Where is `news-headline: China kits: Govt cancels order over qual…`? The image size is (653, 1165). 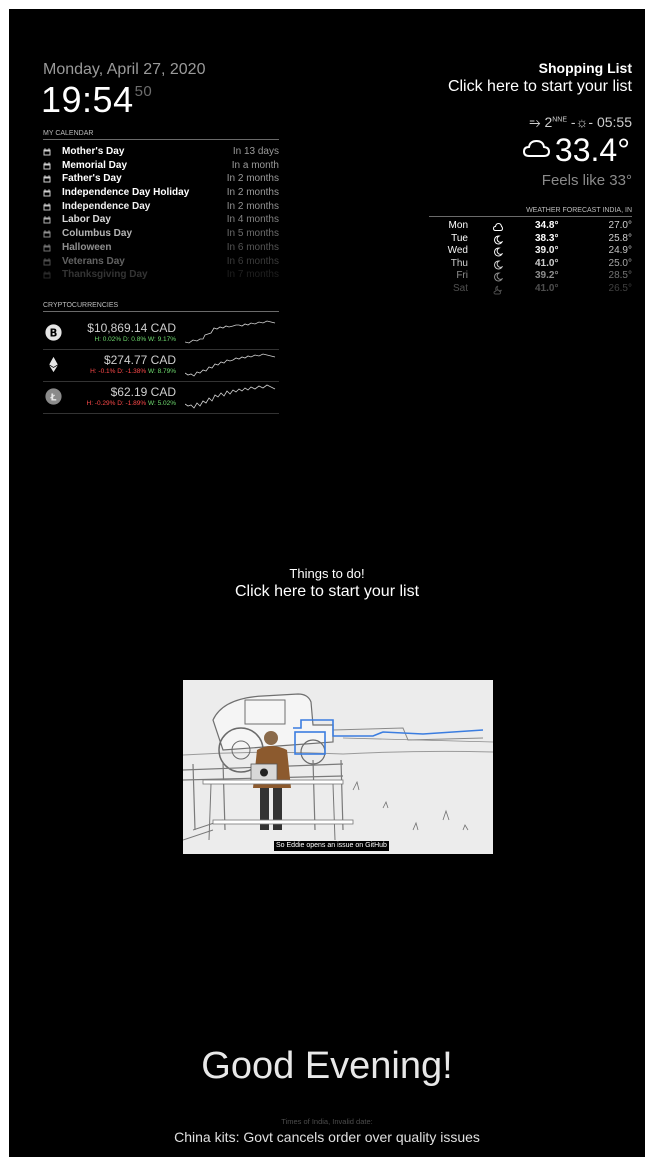
news-headline: China kits: Govt cancels order over qual… is located at coordinates (327, 1137).